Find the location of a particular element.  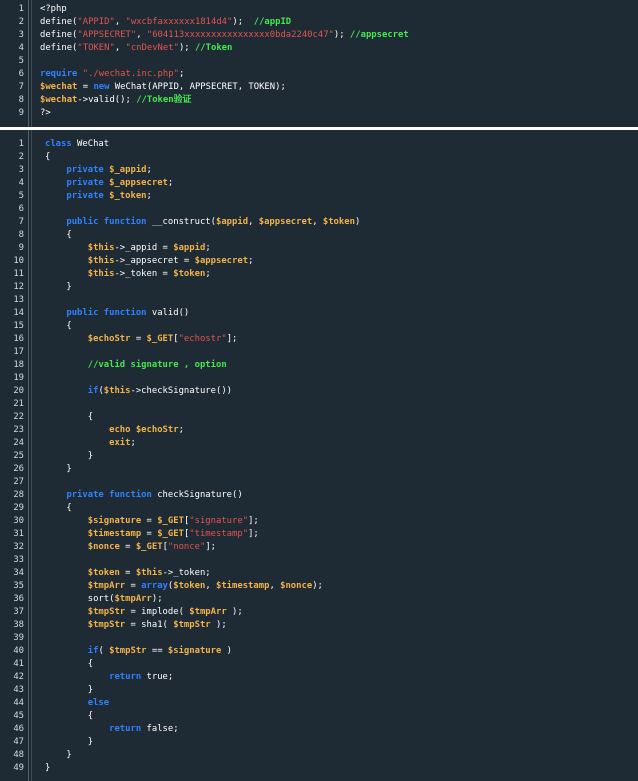

code-token: valid() is located at coordinates (168, 312).